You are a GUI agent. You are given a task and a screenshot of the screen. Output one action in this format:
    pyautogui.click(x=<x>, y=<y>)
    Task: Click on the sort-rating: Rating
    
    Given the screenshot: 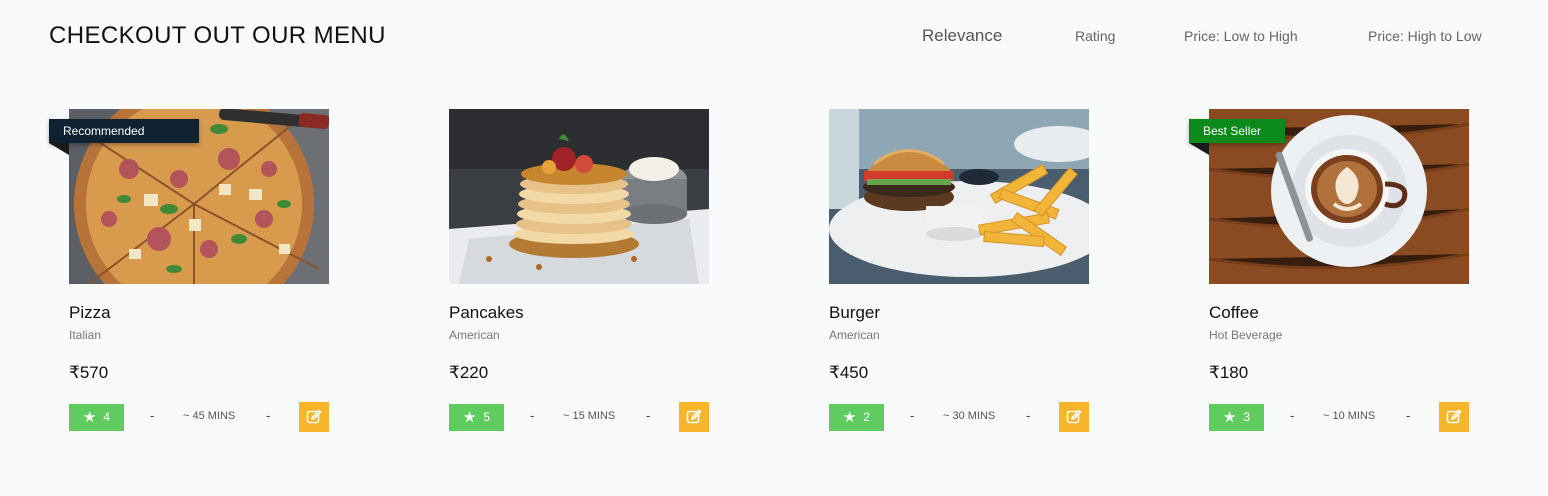 What is the action you would take?
    pyautogui.click(x=1095, y=36)
    